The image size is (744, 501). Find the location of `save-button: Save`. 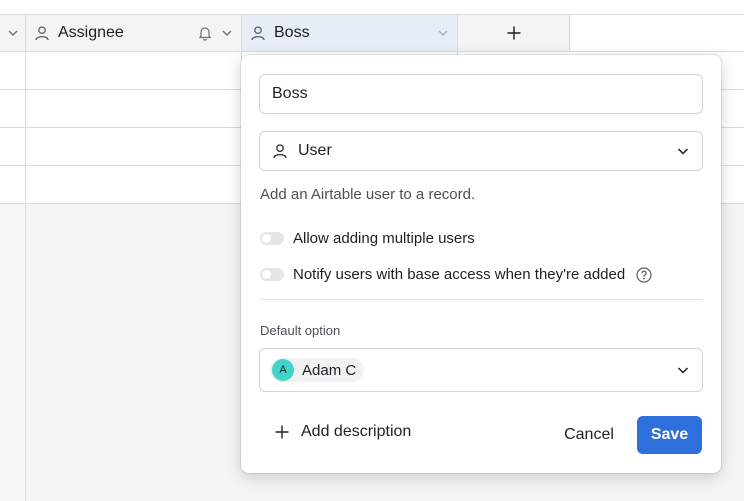

save-button: Save is located at coordinates (669, 435).